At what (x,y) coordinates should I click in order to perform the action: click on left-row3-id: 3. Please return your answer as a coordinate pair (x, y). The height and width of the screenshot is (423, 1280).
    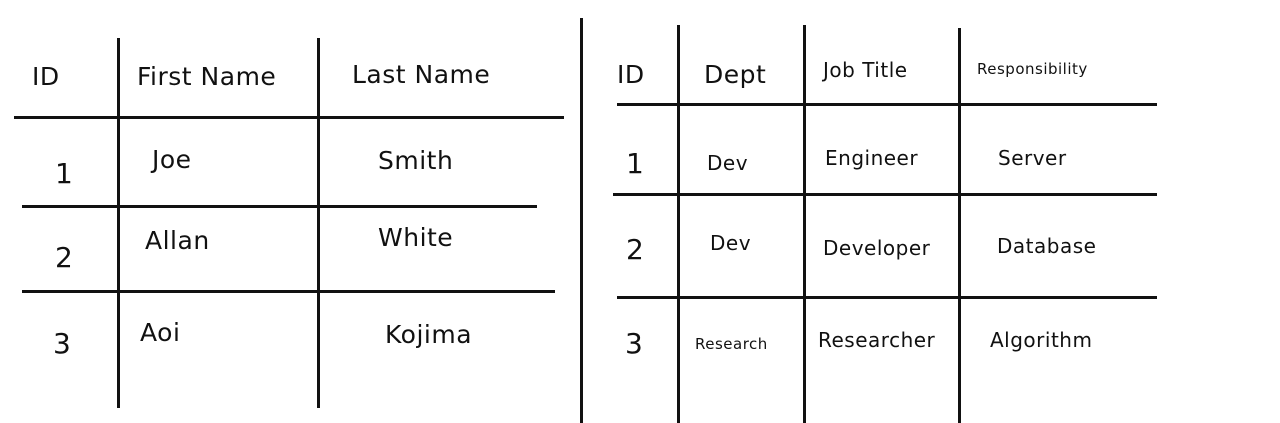
    Looking at the image, I should click on (62, 343).